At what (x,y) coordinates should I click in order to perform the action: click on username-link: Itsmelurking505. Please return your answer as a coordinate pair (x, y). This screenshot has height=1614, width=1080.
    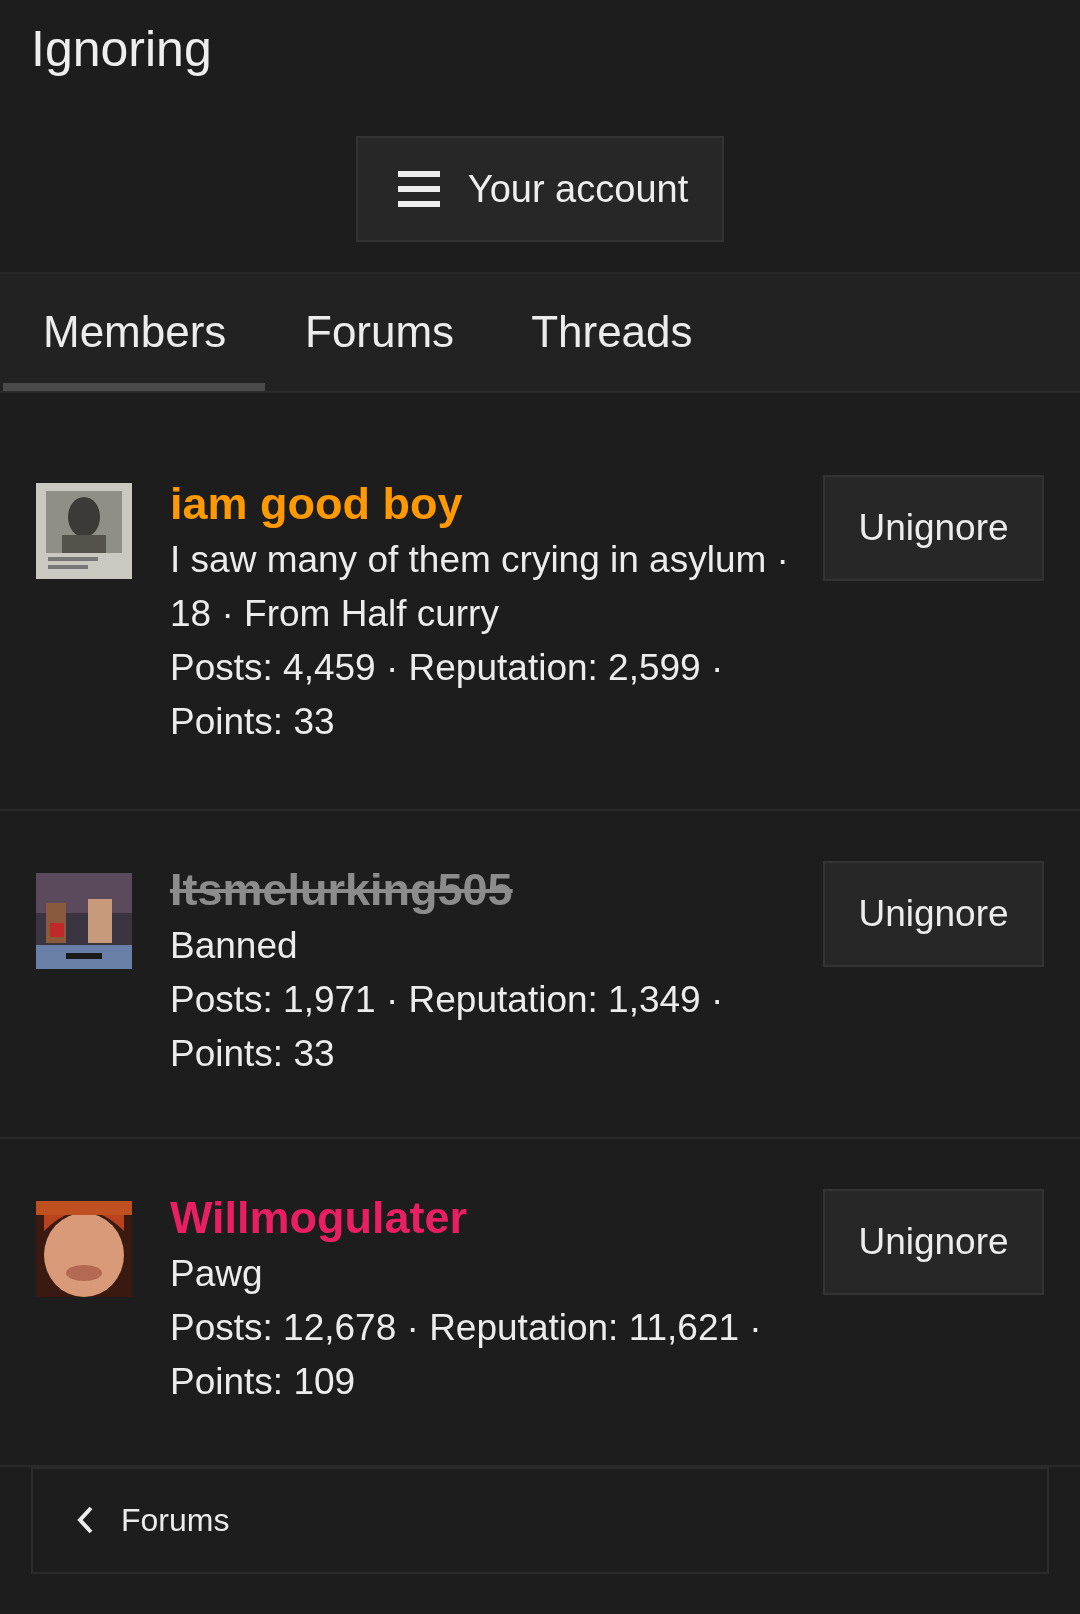
    Looking at the image, I should click on (341, 889).